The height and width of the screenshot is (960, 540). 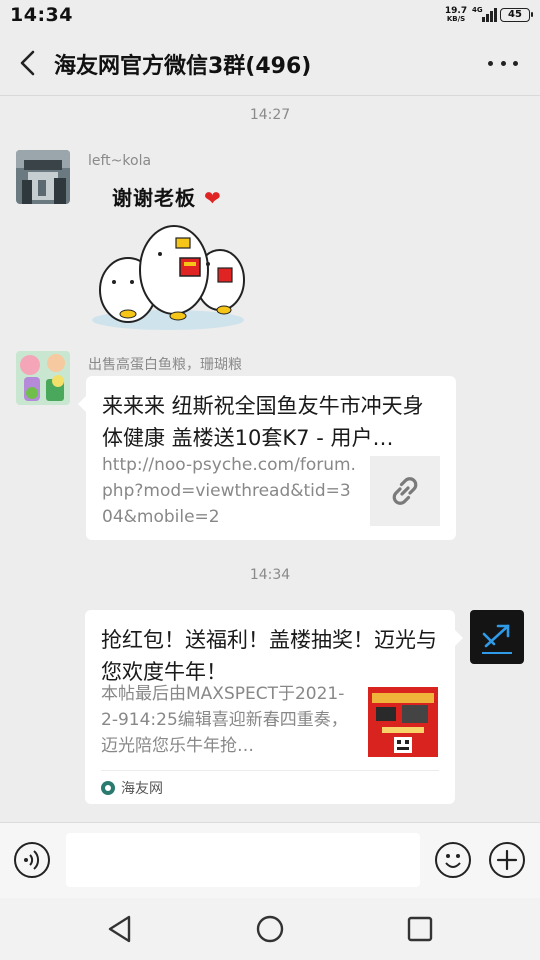 I want to click on chat-title: 海友网官方微信3群(496), so click(x=183, y=66).